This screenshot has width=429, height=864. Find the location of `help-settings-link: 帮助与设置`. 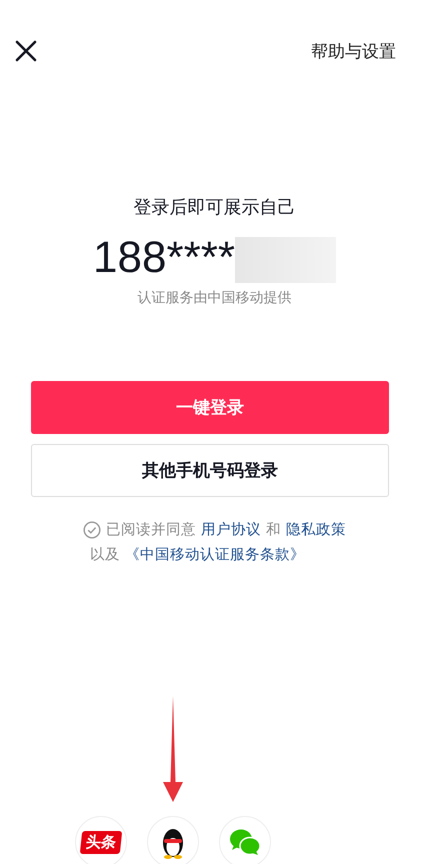

help-settings-link: 帮助与设置 is located at coordinates (353, 51).